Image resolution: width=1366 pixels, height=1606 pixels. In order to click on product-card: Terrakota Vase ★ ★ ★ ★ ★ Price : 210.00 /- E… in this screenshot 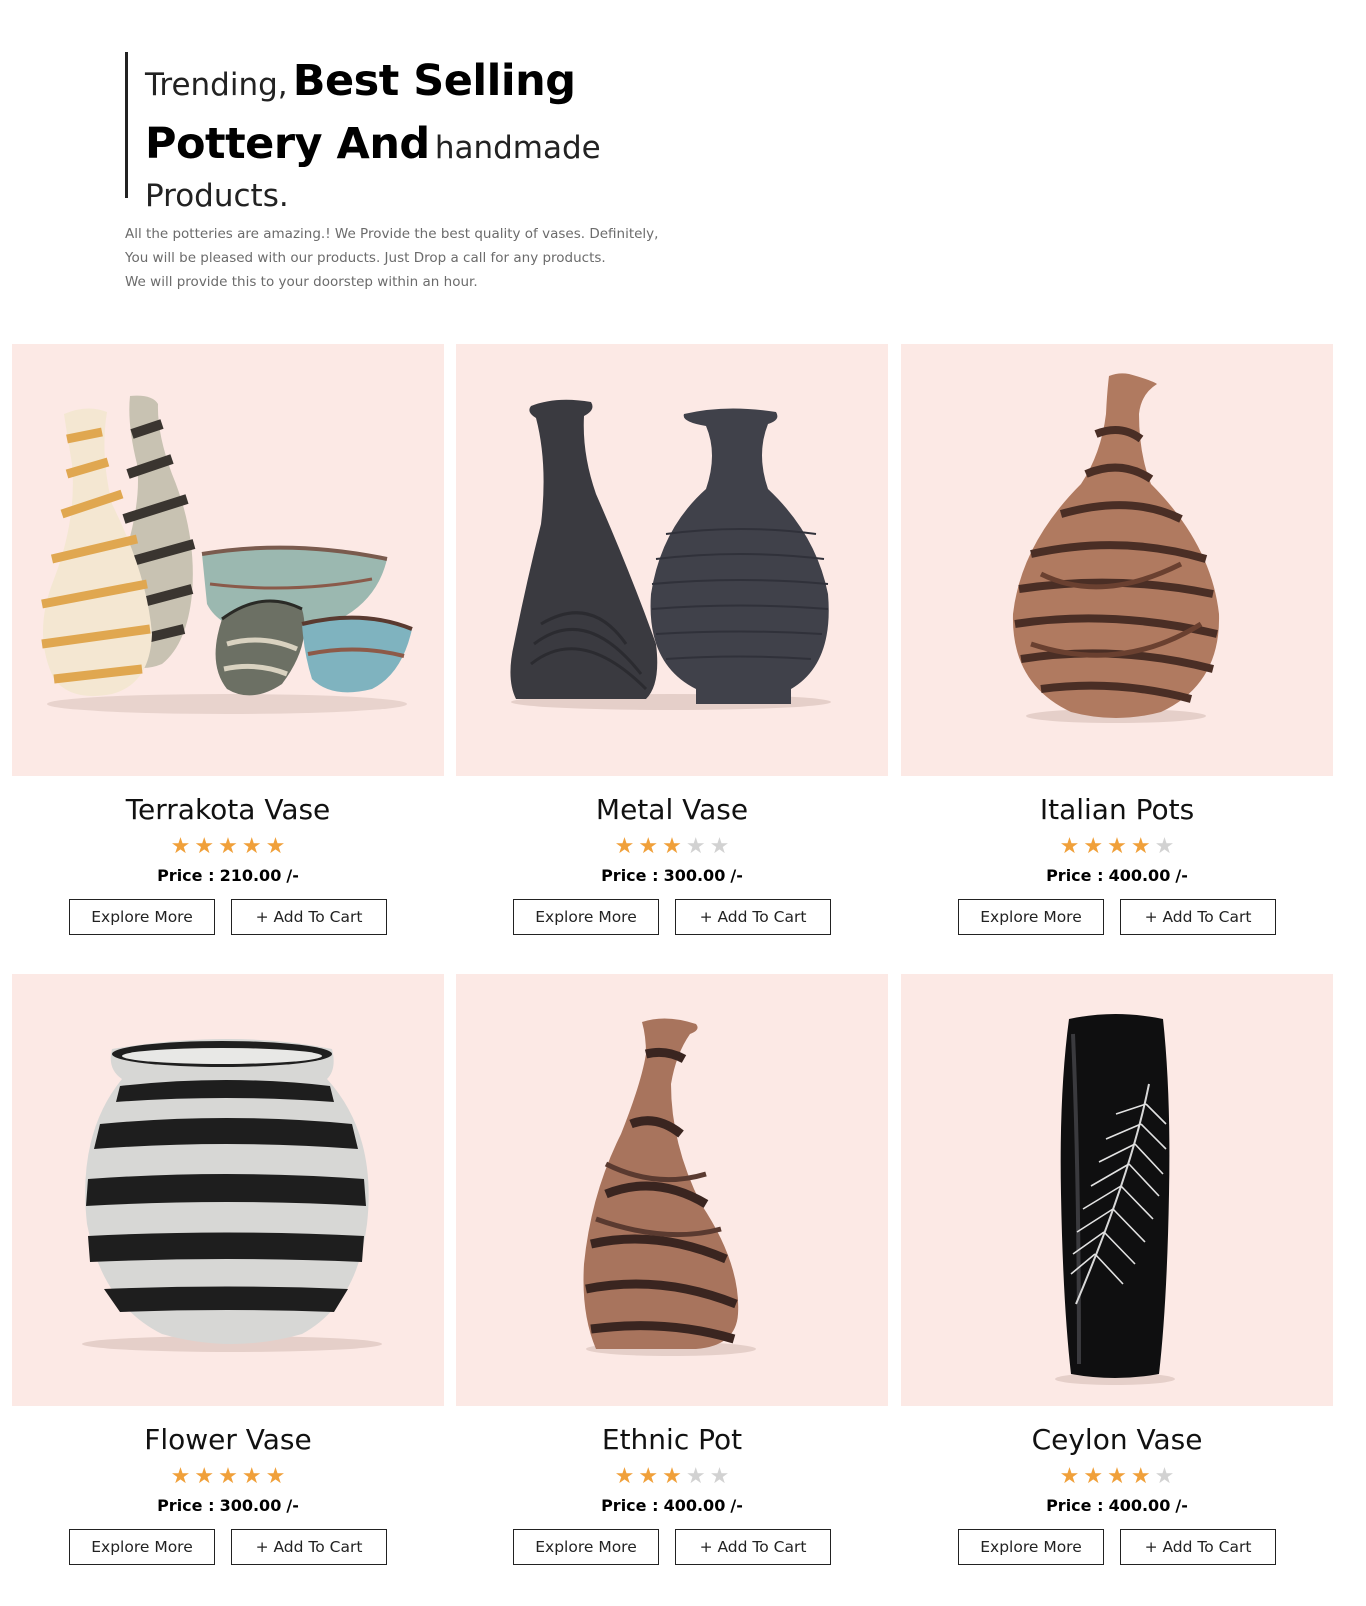, I will do `click(228, 644)`.